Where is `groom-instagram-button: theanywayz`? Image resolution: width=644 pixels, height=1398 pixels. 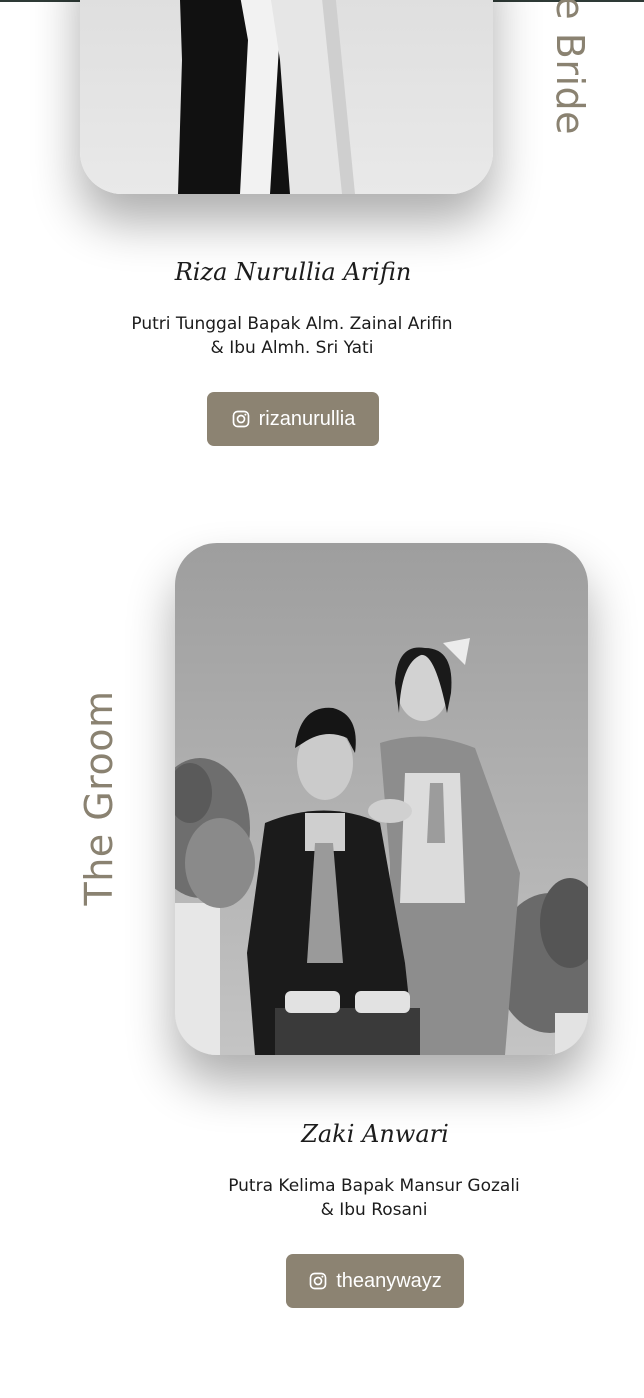
groom-instagram-button: theanywayz is located at coordinates (375, 1281).